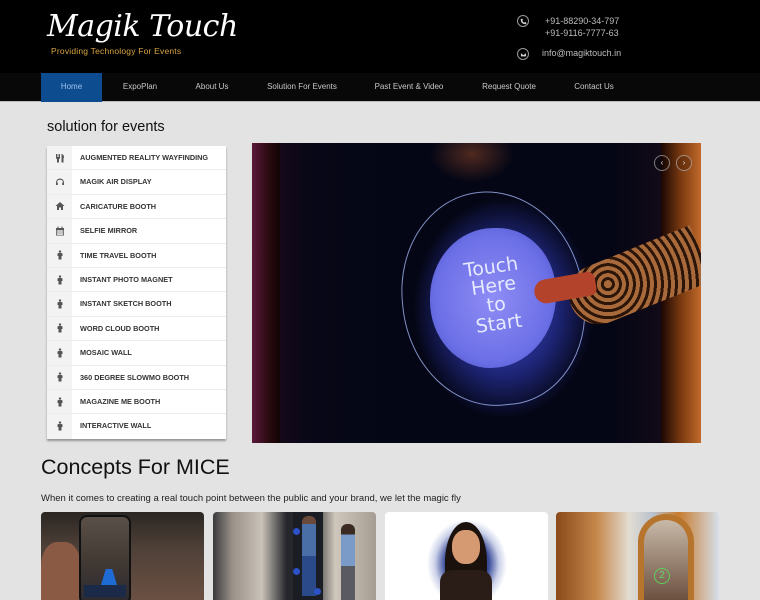 Image resolution: width=760 pixels, height=600 pixels. What do you see at coordinates (109, 231) in the screenshot?
I see `solution-label: SELFIE MIRROR` at bounding box center [109, 231].